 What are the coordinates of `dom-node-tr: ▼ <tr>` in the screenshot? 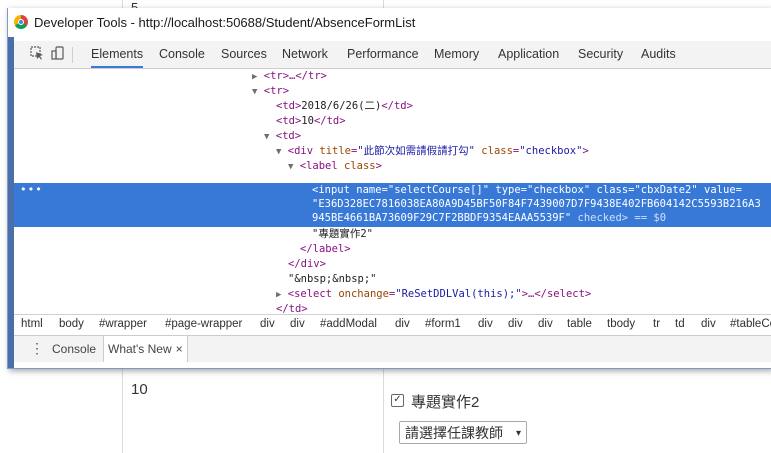 It's located at (270, 91).